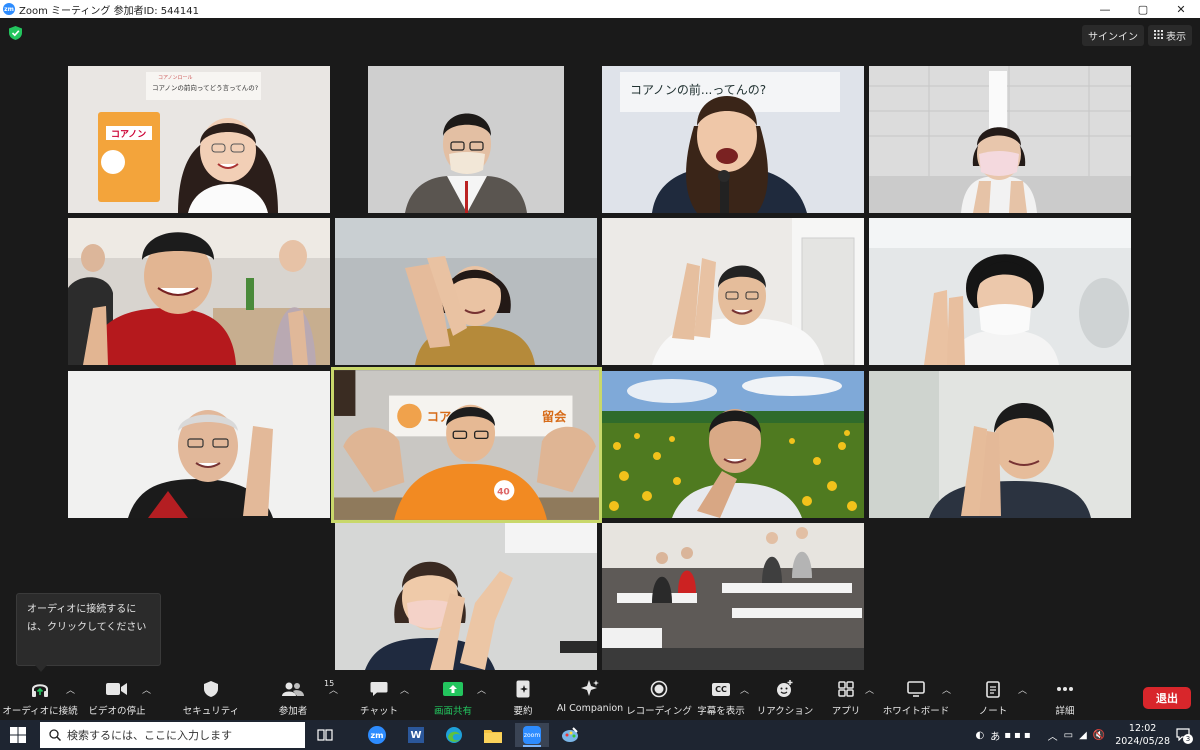 This screenshot has width=1200, height=750. What do you see at coordinates (522, 689) in the screenshot?
I see `summary-document-icon` at bounding box center [522, 689].